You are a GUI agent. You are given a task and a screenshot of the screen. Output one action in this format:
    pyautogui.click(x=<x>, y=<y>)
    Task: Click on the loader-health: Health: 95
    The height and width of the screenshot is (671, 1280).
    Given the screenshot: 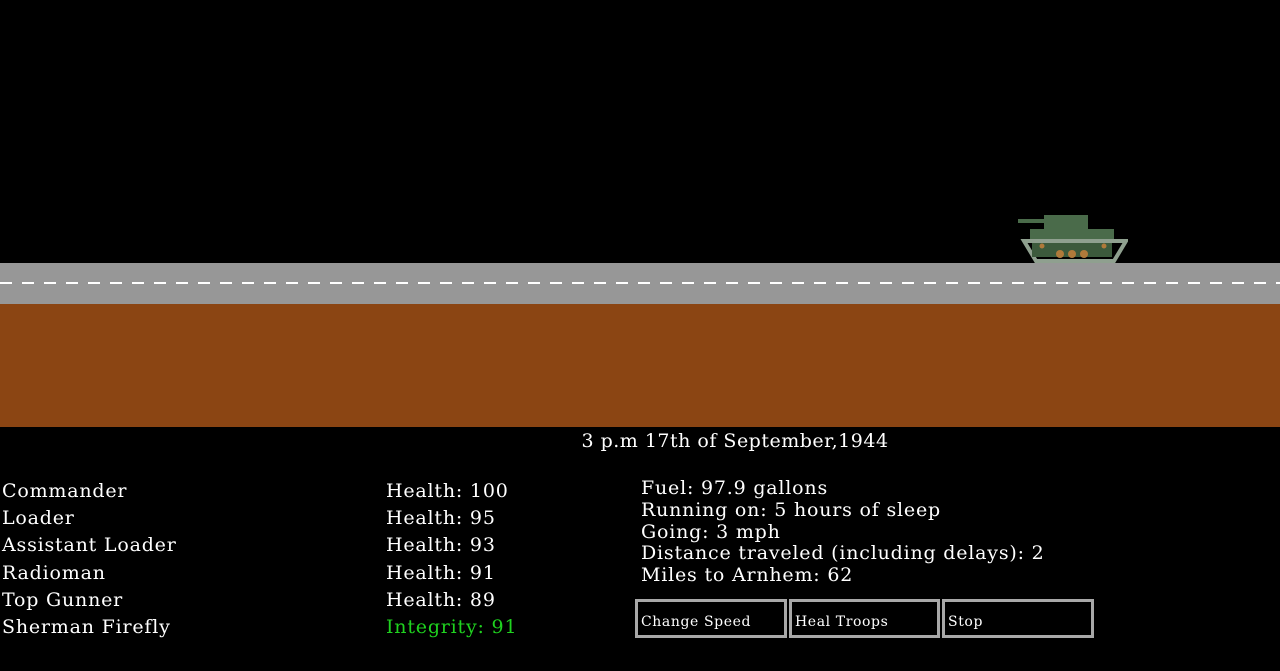 What is the action you would take?
    pyautogui.click(x=441, y=518)
    